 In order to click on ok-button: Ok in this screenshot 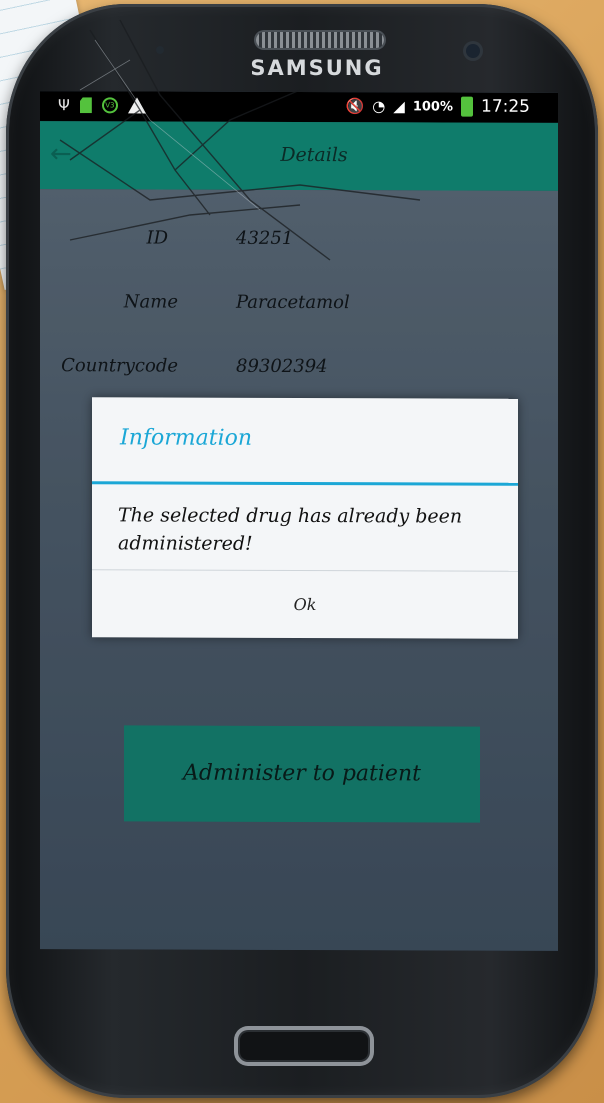, I will do `click(305, 604)`.